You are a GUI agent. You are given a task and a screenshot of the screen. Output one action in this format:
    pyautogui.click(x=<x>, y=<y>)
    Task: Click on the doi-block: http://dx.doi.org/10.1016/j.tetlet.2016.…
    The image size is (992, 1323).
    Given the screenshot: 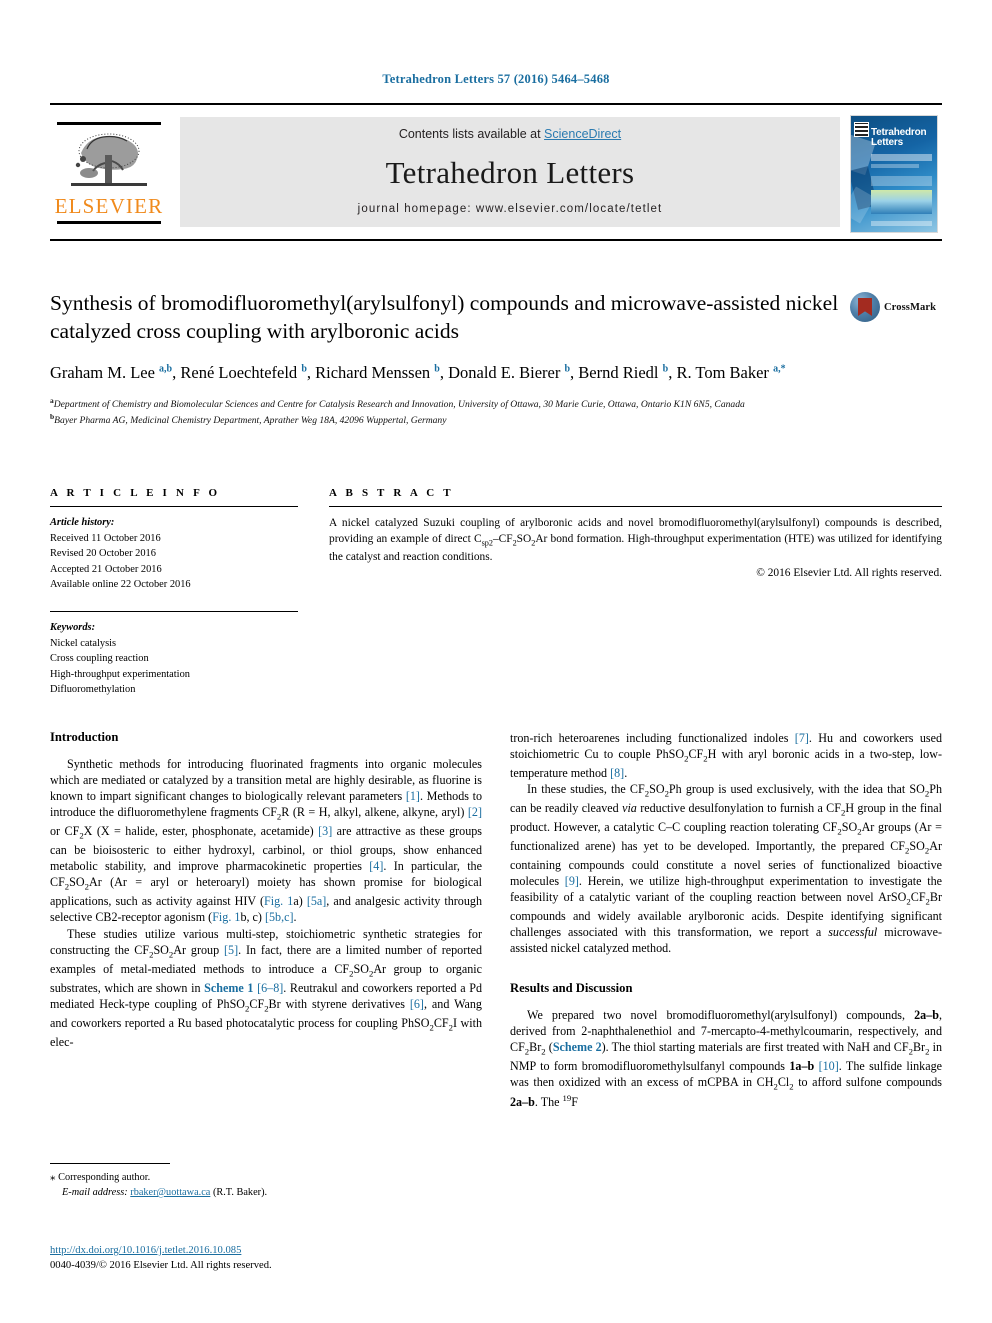 What is the action you would take?
    pyautogui.click(x=266, y=1258)
    